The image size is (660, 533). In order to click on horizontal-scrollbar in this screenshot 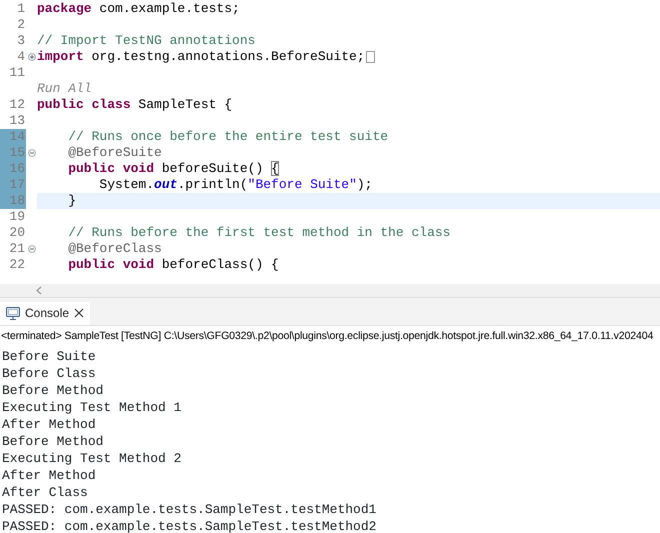, I will do `click(330, 290)`.